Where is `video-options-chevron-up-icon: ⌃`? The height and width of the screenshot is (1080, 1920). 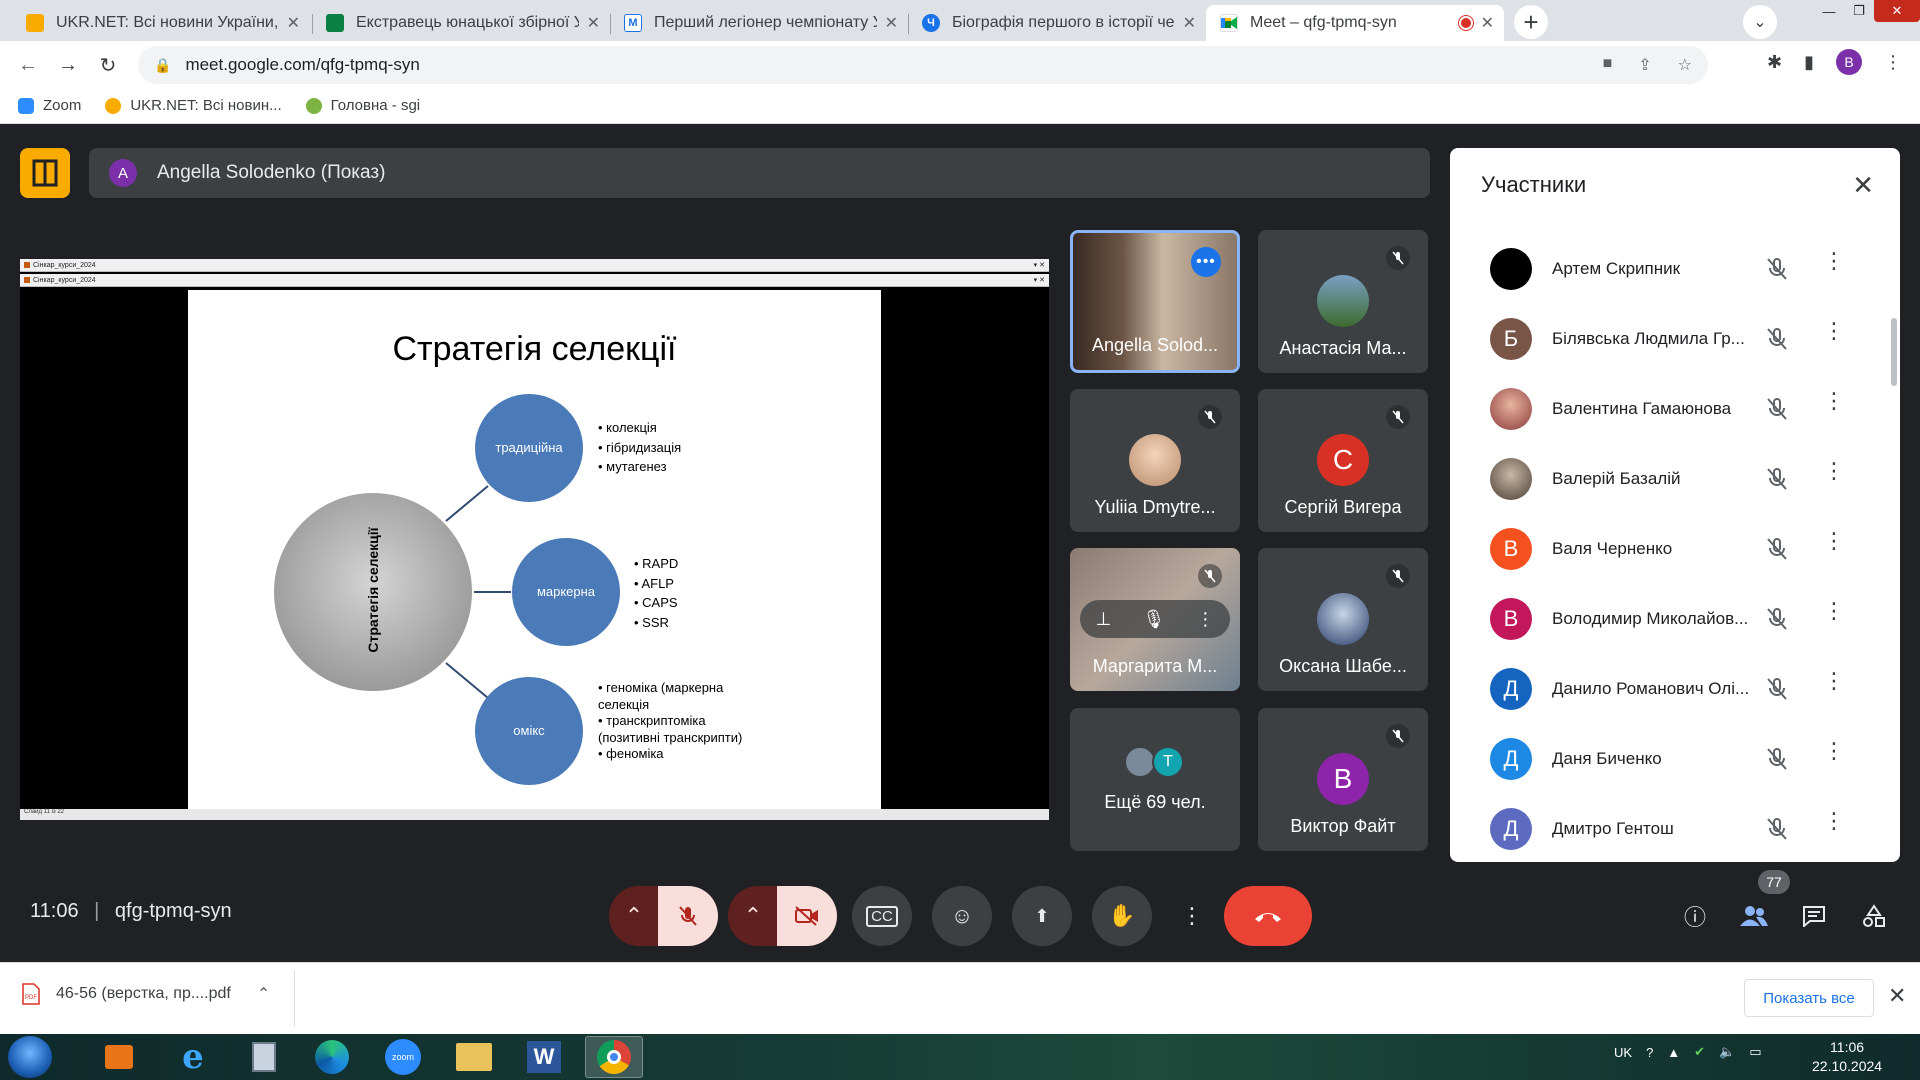 video-options-chevron-up-icon: ⌃ is located at coordinates (753, 916).